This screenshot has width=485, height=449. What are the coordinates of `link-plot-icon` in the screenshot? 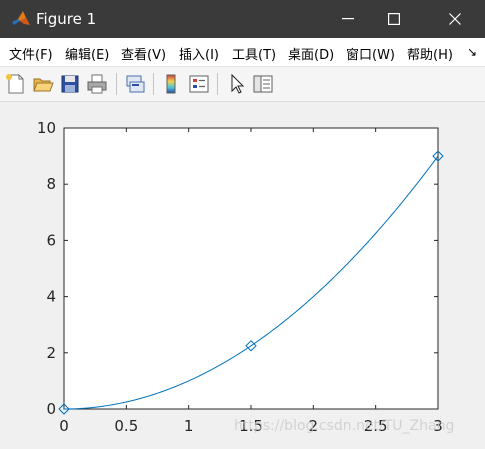 It's located at (135, 84).